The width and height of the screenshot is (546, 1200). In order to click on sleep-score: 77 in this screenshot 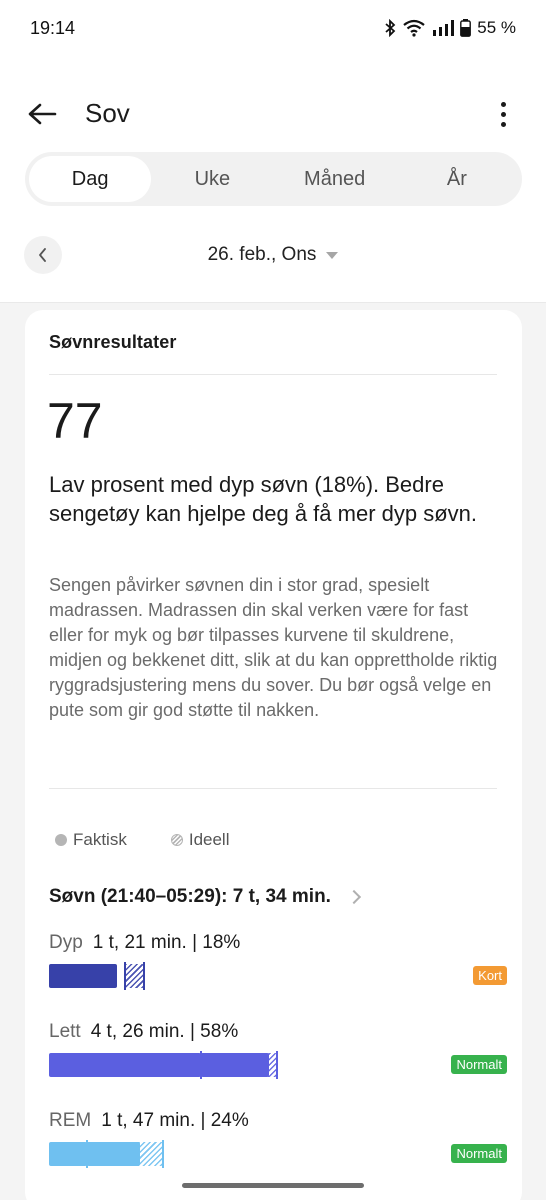, I will do `click(75, 421)`.